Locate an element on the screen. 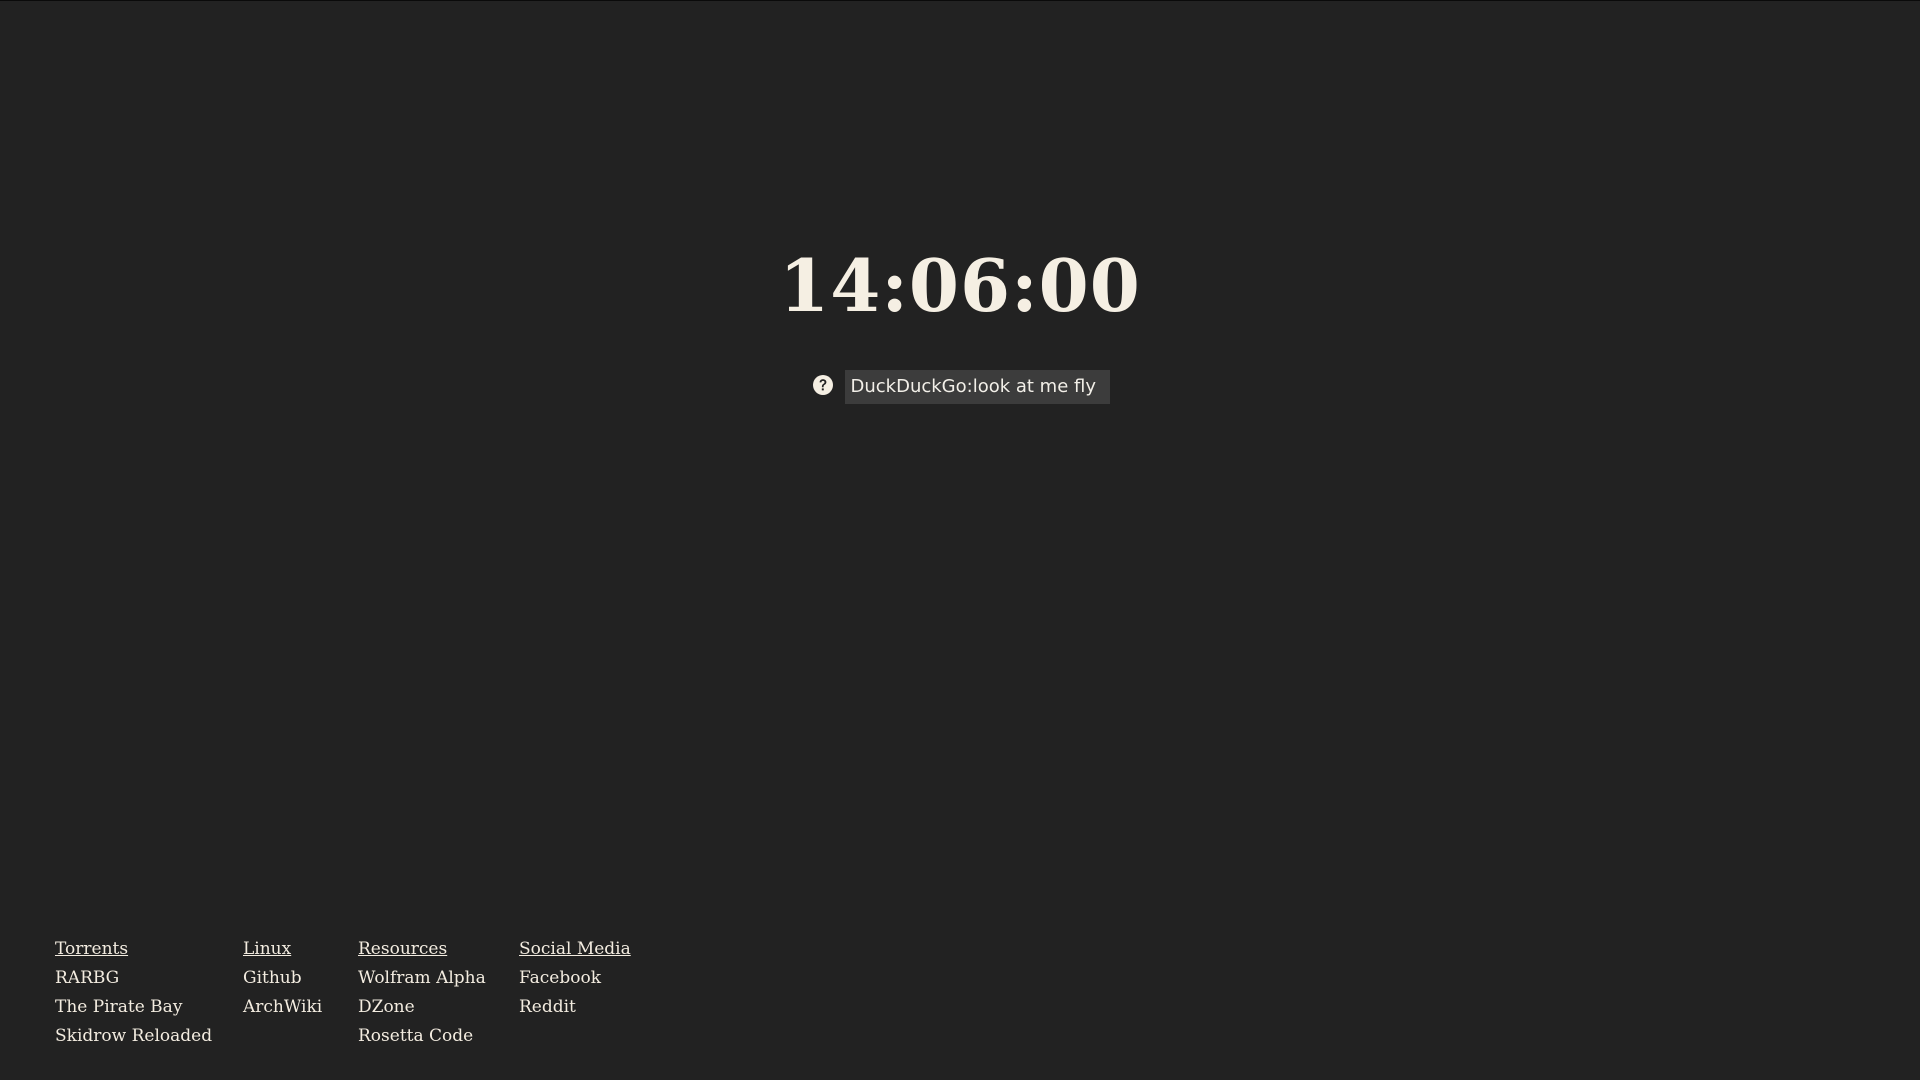 The width and height of the screenshot is (1920, 1080). clock-display: 14:06:00 is located at coordinates (960, 285).